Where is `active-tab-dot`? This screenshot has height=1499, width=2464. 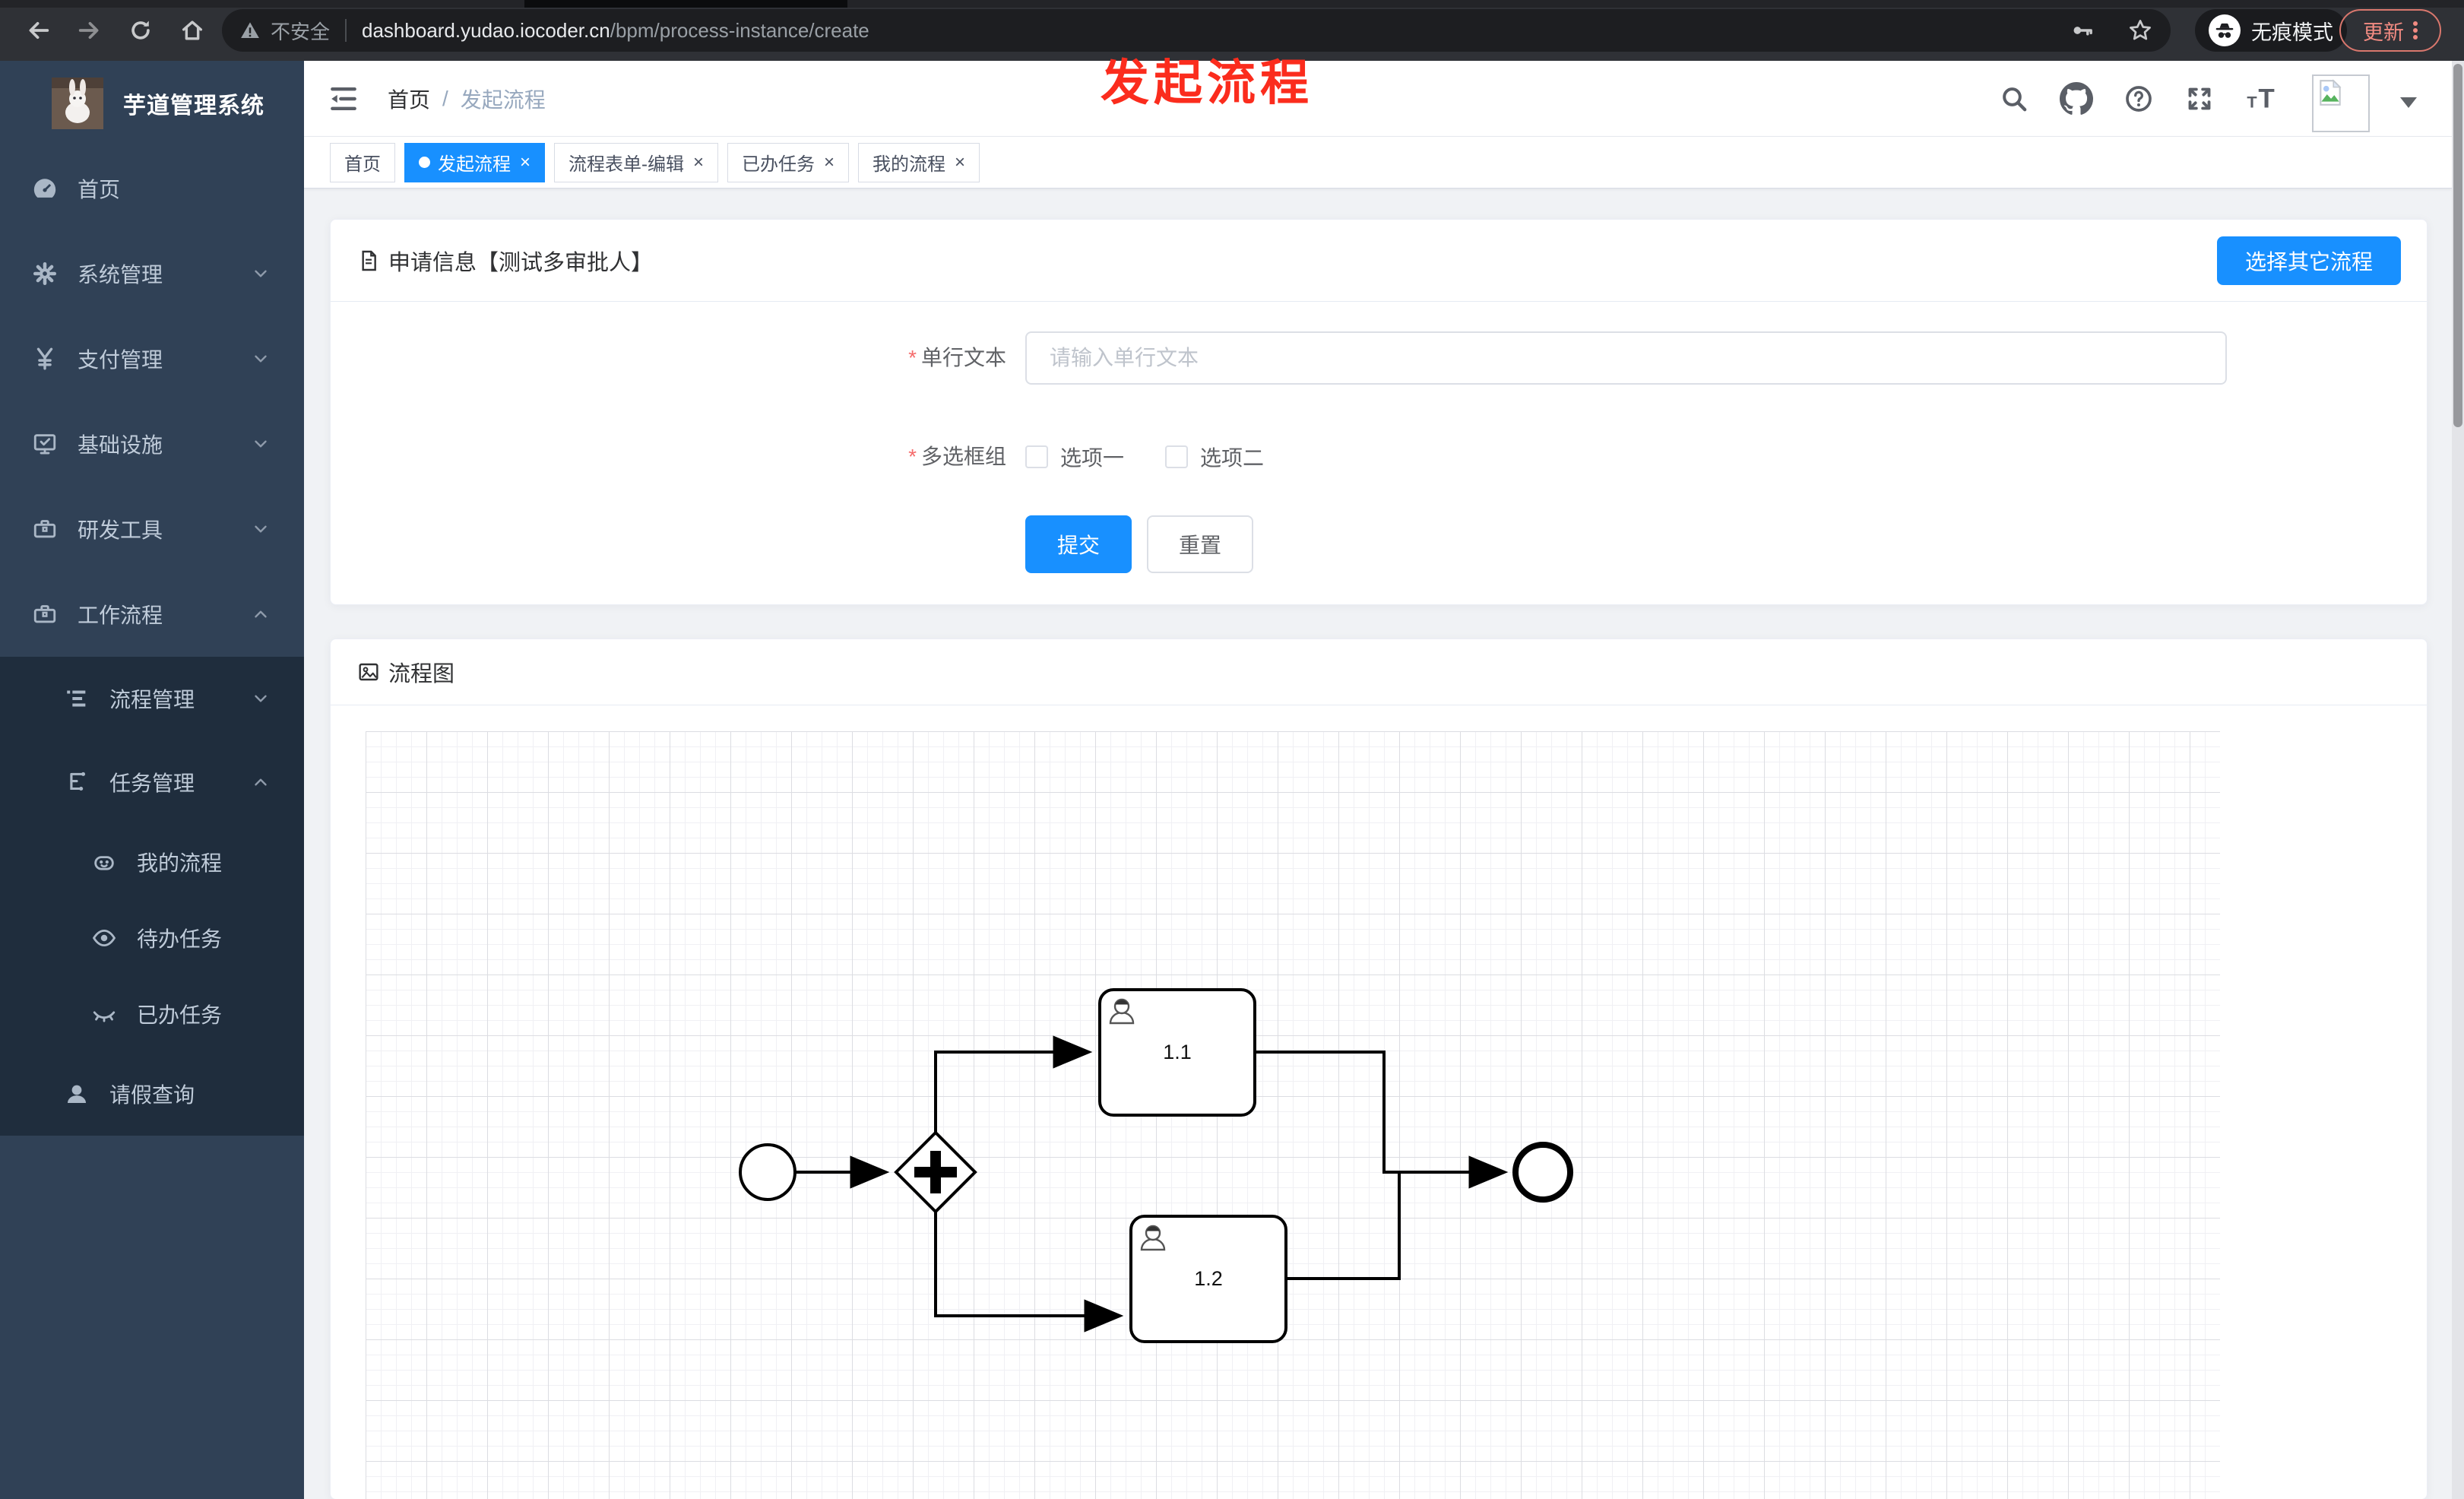
active-tab-dot is located at coordinates (425, 162).